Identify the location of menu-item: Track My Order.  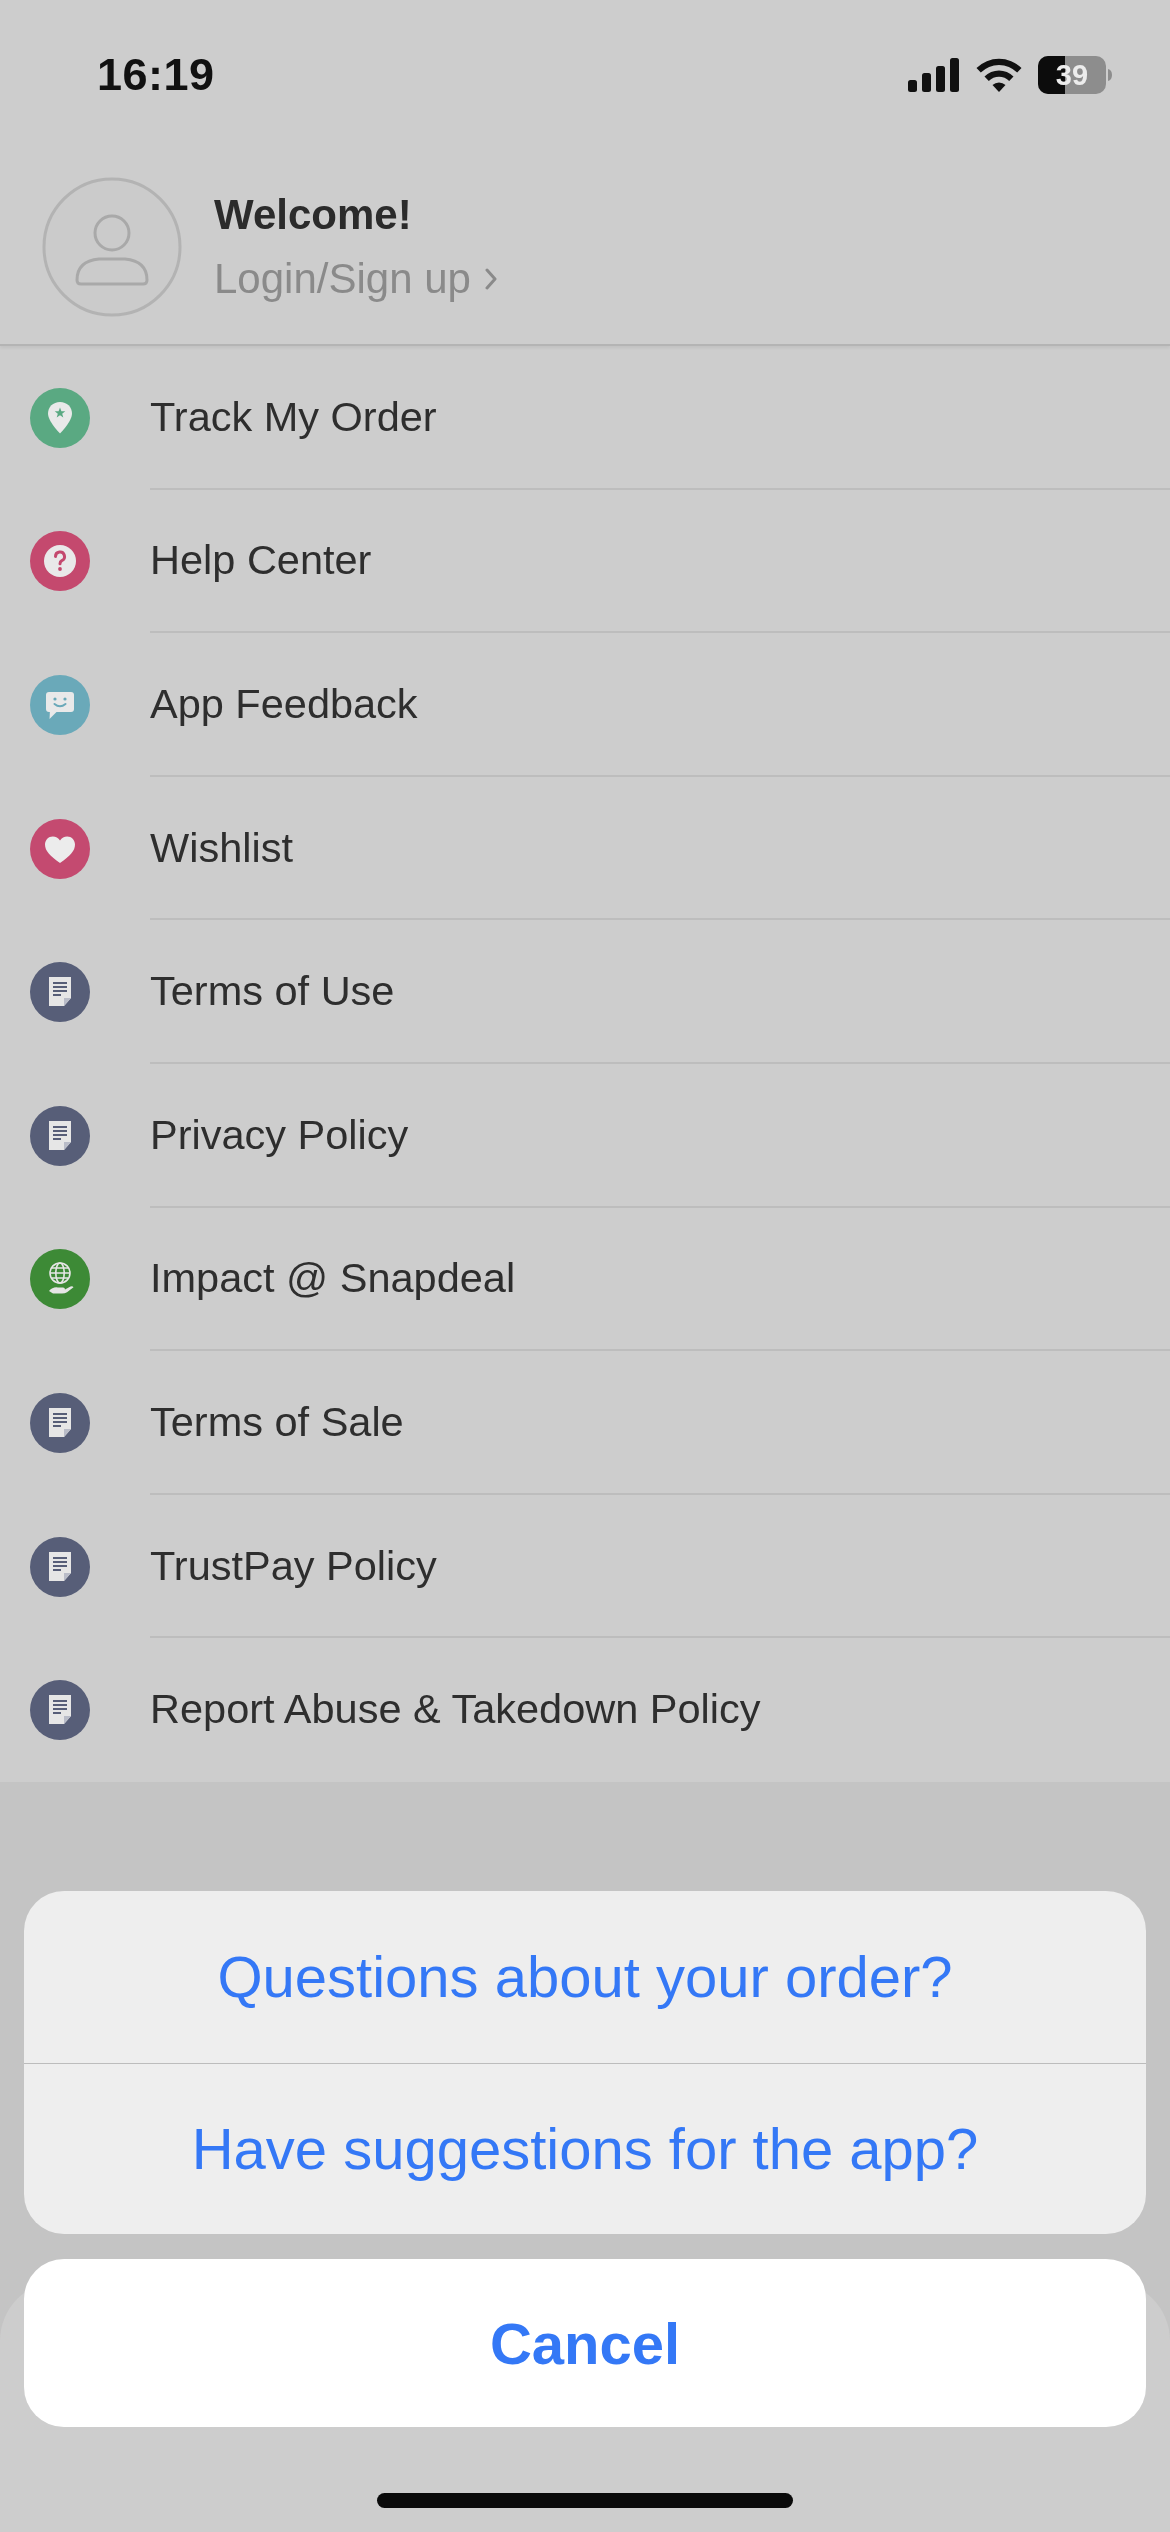
(585, 418).